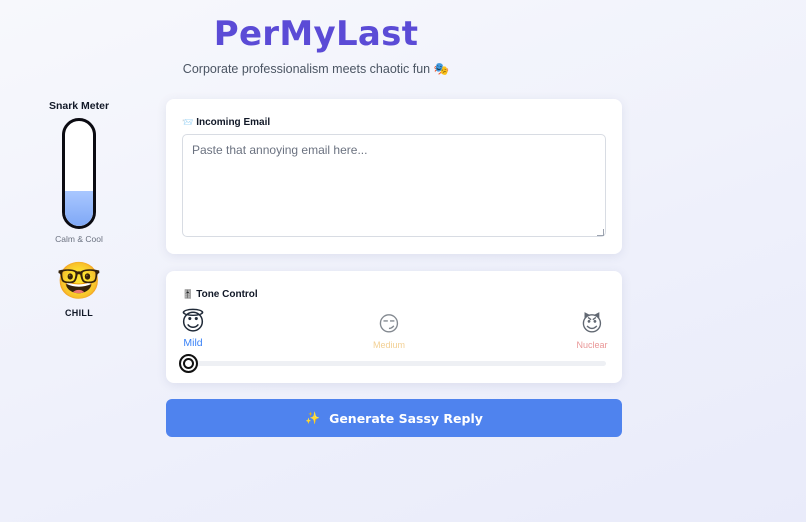 This screenshot has height=522, width=806. What do you see at coordinates (79, 106) in the screenshot?
I see `snark-meter-title: Snark Meter` at bounding box center [79, 106].